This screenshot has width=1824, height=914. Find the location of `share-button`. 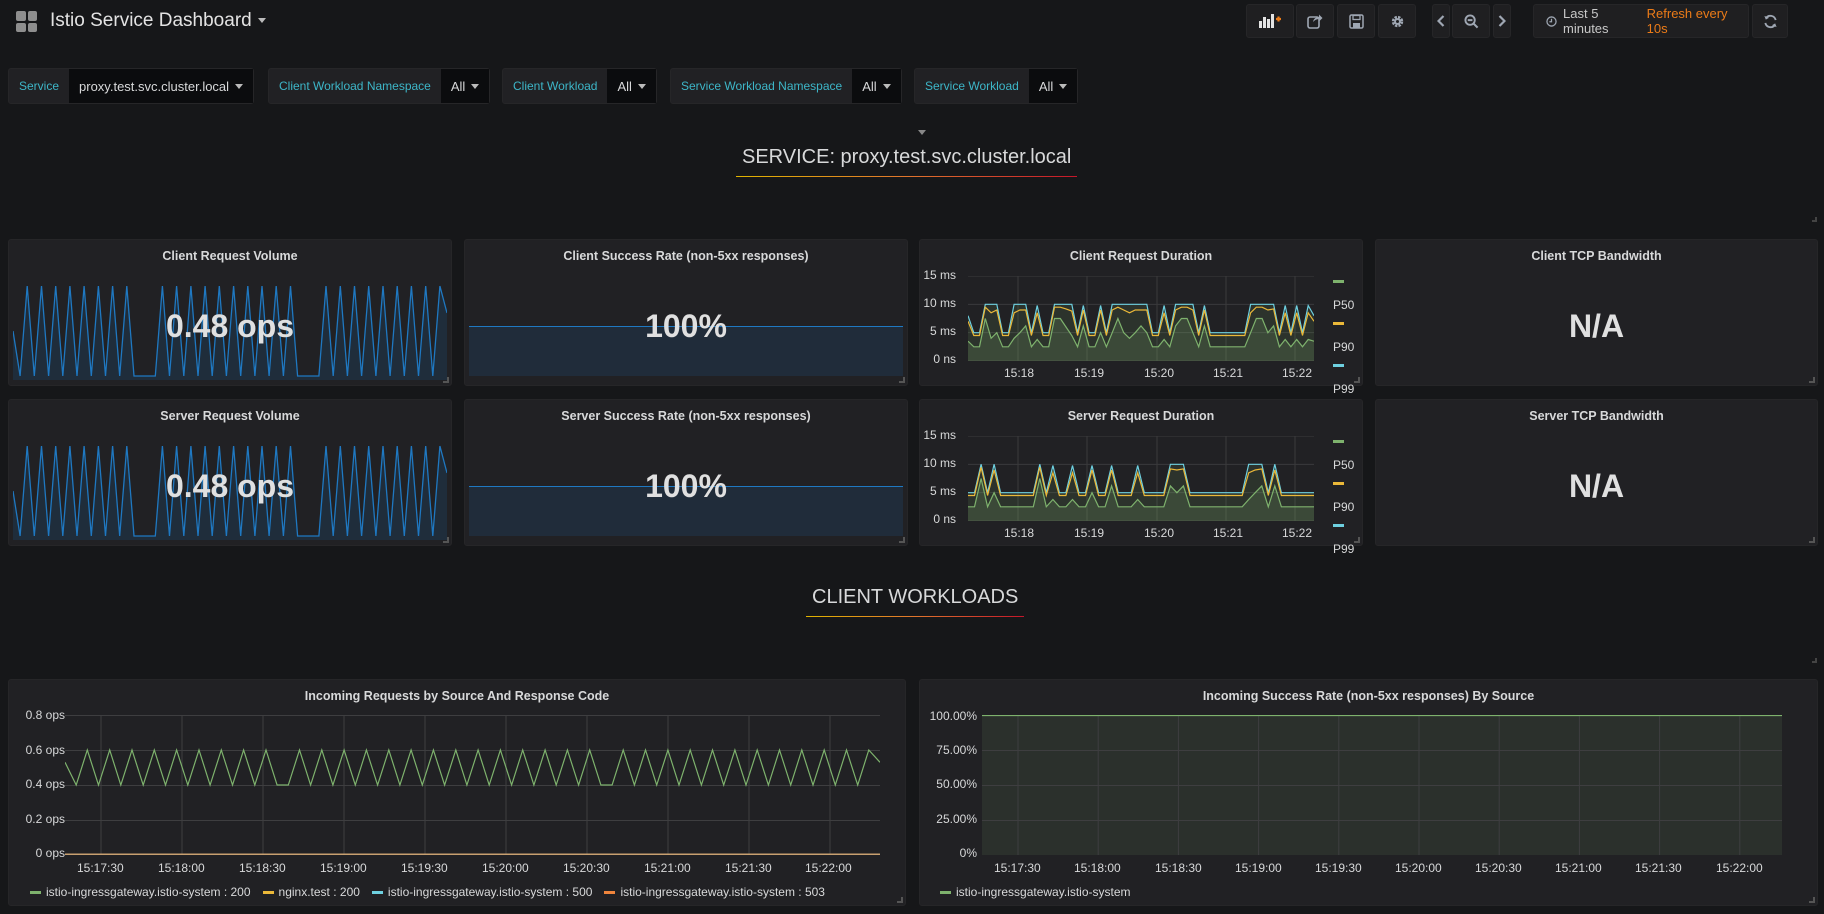

share-button is located at coordinates (1315, 21).